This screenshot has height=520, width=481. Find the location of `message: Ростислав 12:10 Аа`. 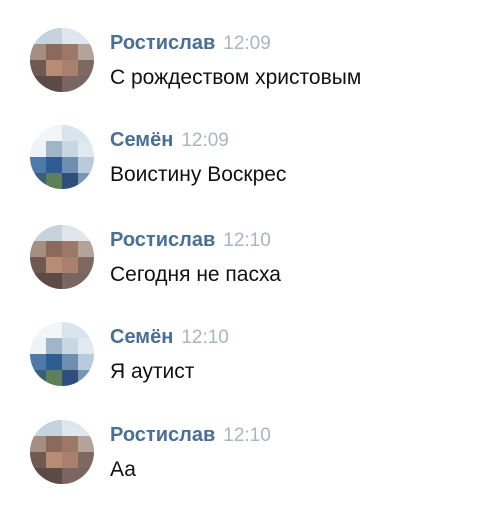

message: Ростислав 12:10 Аа is located at coordinates (250, 457).